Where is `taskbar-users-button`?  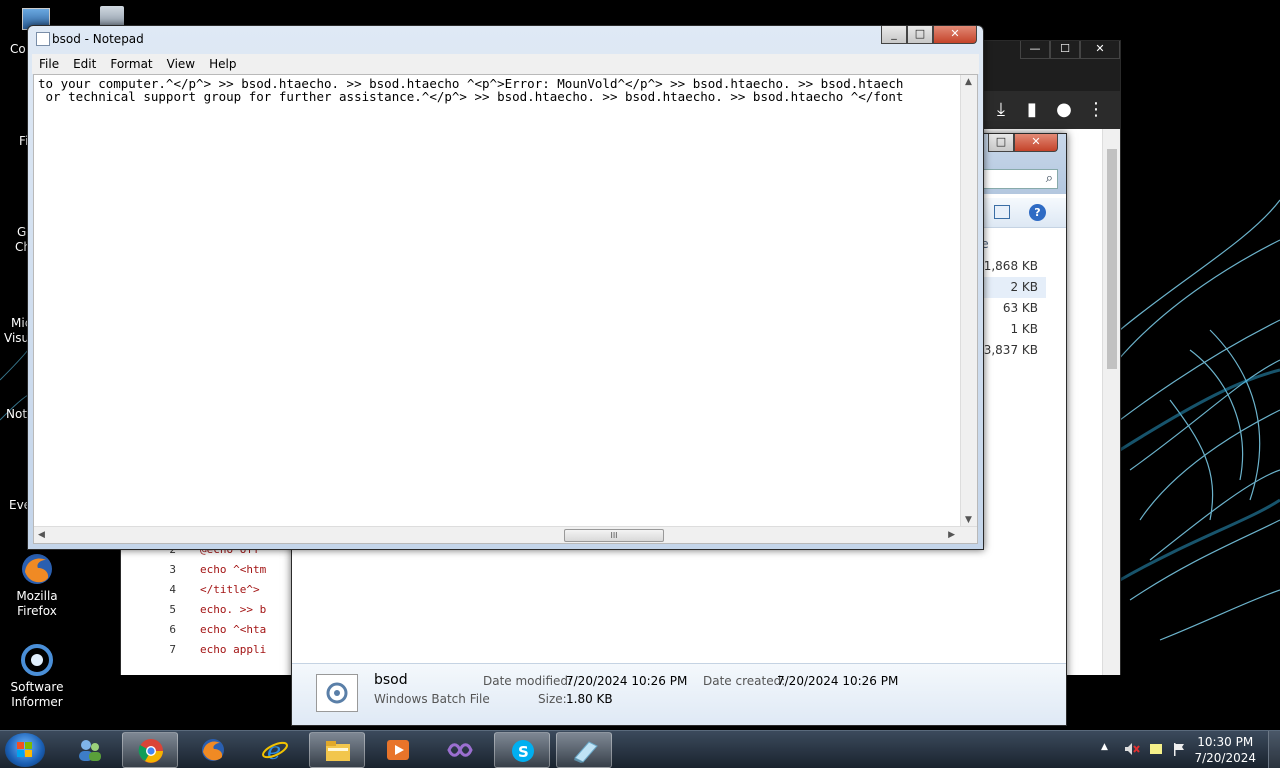 taskbar-users-button is located at coordinates (90, 750).